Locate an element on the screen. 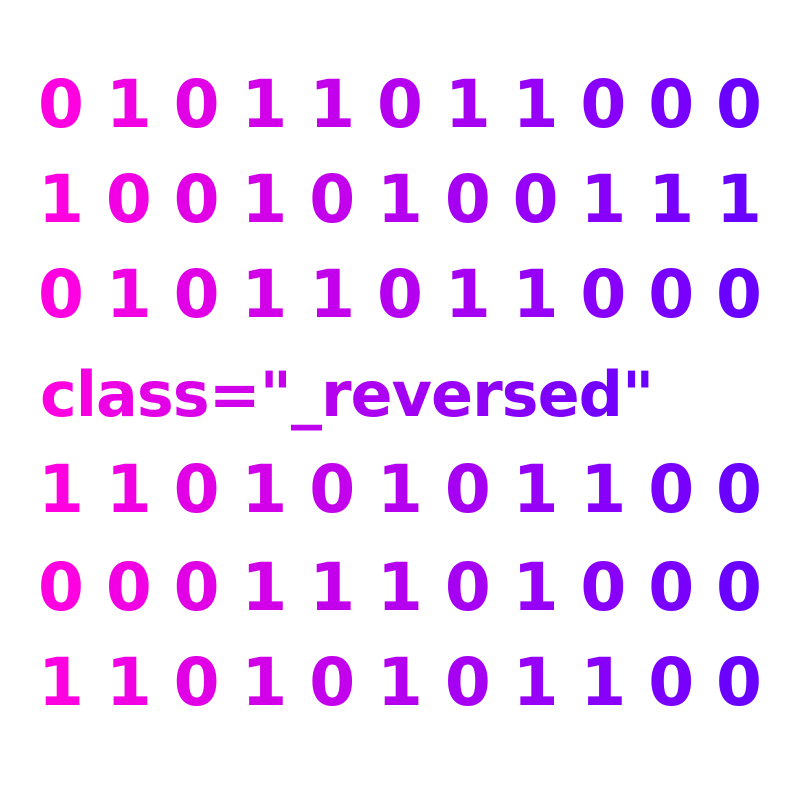 The height and width of the screenshot is (800, 800). code-text-row: class="_reversed" is located at coordinates (402, 395).